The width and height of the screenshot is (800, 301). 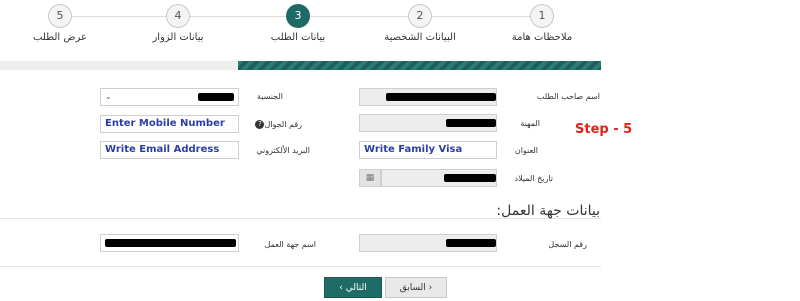 I want to click on address-label: العنوان, so click(x=526, y=150).